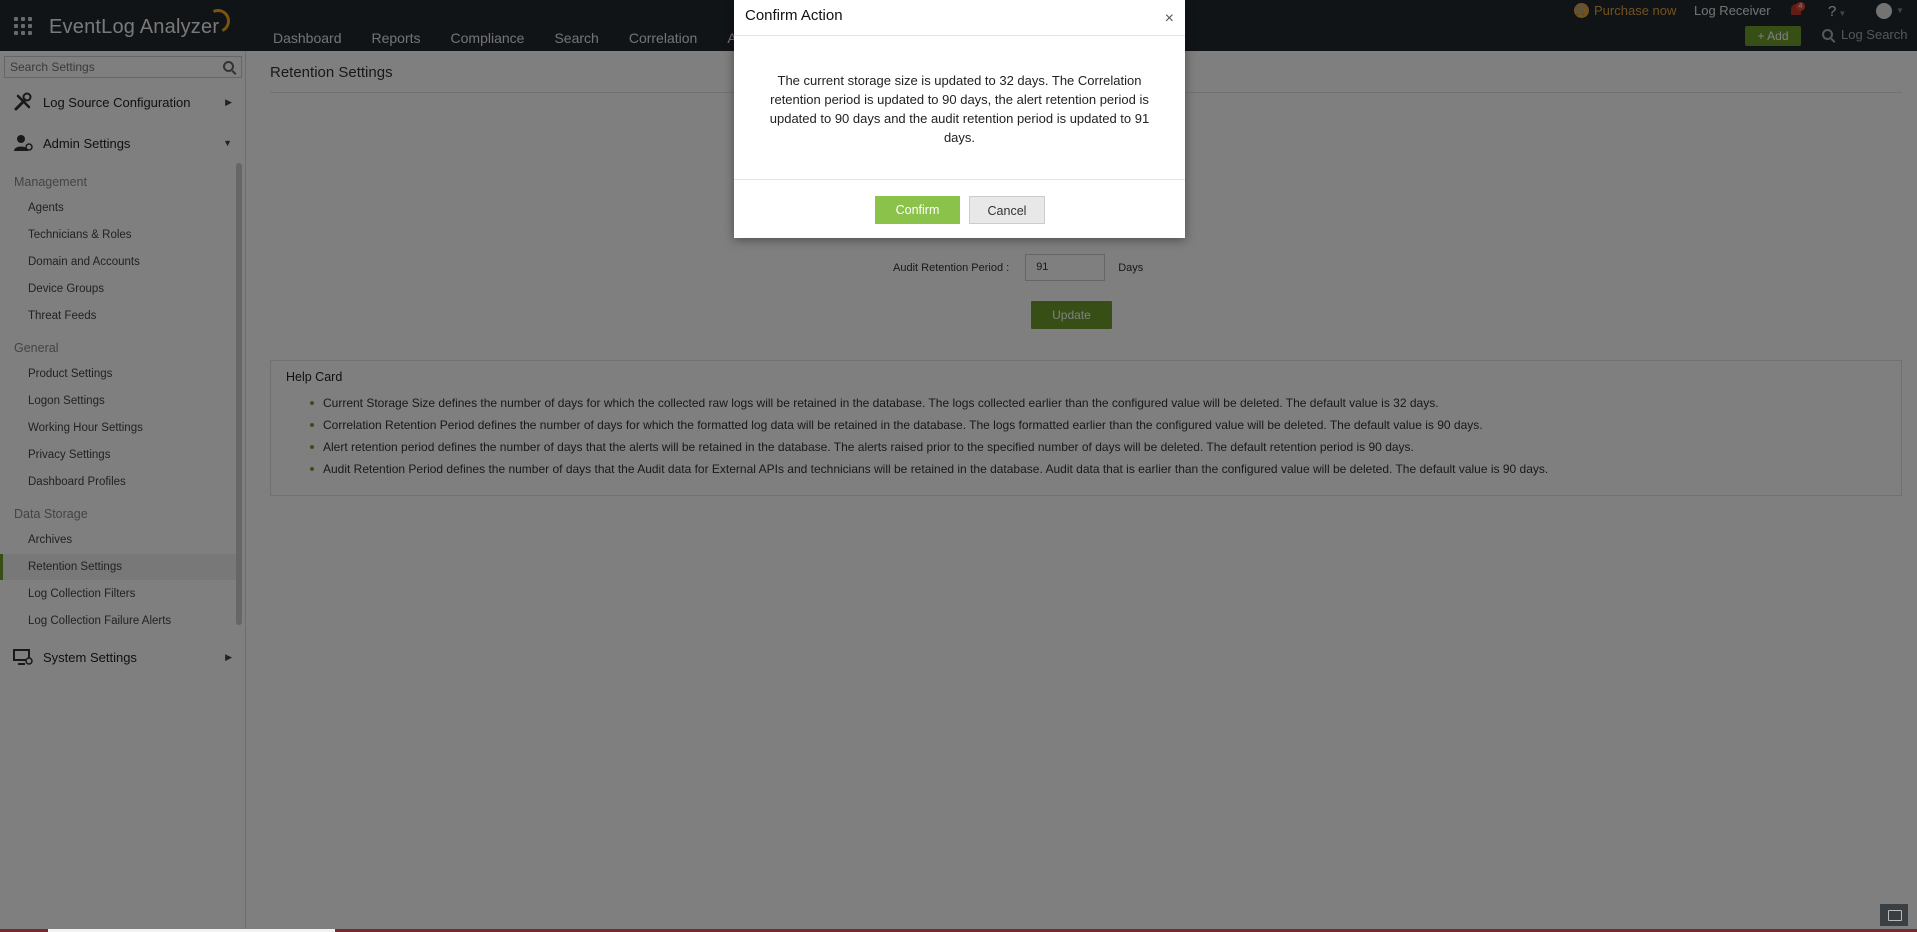 This screenshot has width=1917, height=932. What do you see at coordinates (917, 210) in the screenshot?
I see `confirm-button: Confirm` at bounding box center [917, 210].